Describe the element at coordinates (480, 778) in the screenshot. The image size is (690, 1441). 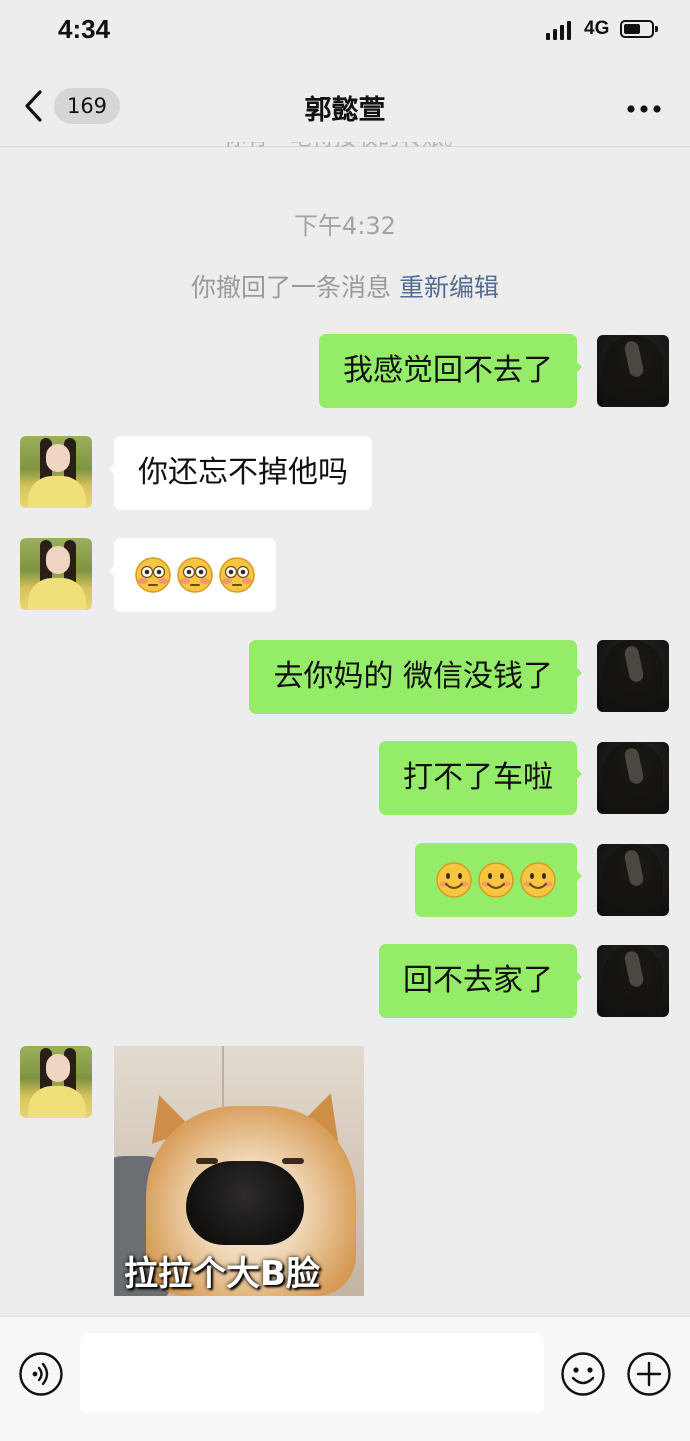
I see `my-message-bubble: 打不了车啦` at that location.